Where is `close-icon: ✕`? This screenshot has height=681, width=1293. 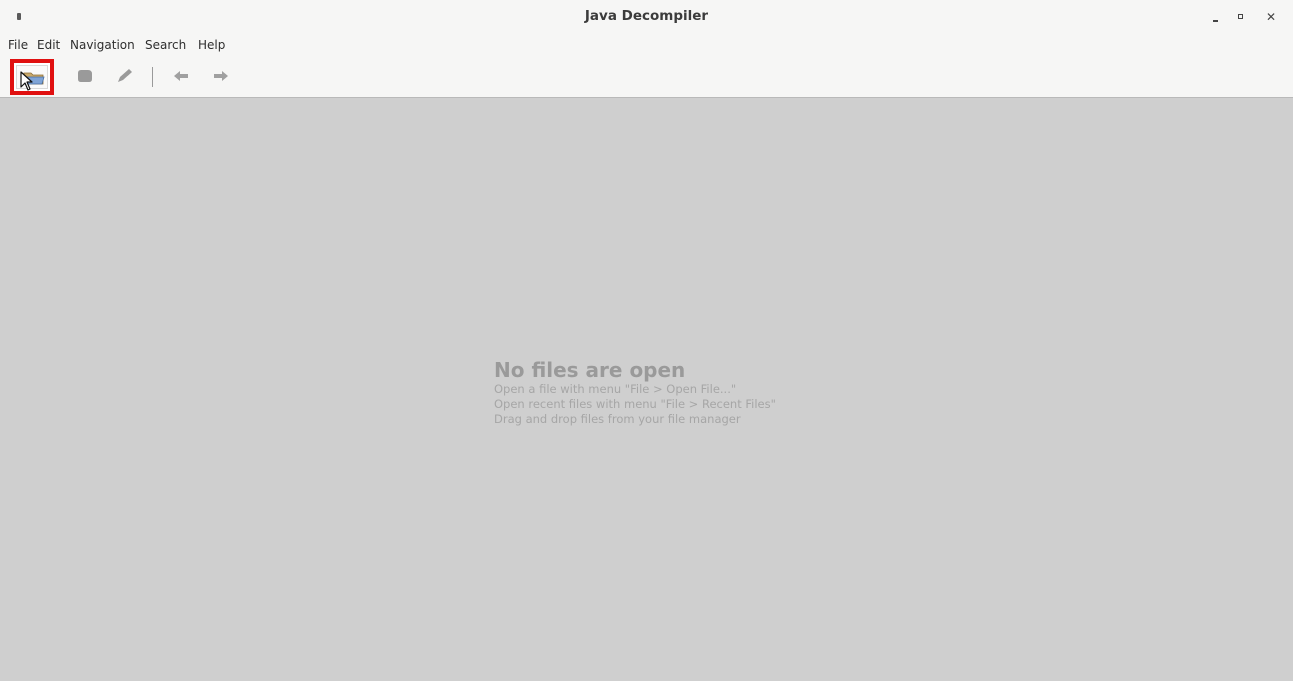
close-icon: ✕ is located at coordinates (1271, 17).